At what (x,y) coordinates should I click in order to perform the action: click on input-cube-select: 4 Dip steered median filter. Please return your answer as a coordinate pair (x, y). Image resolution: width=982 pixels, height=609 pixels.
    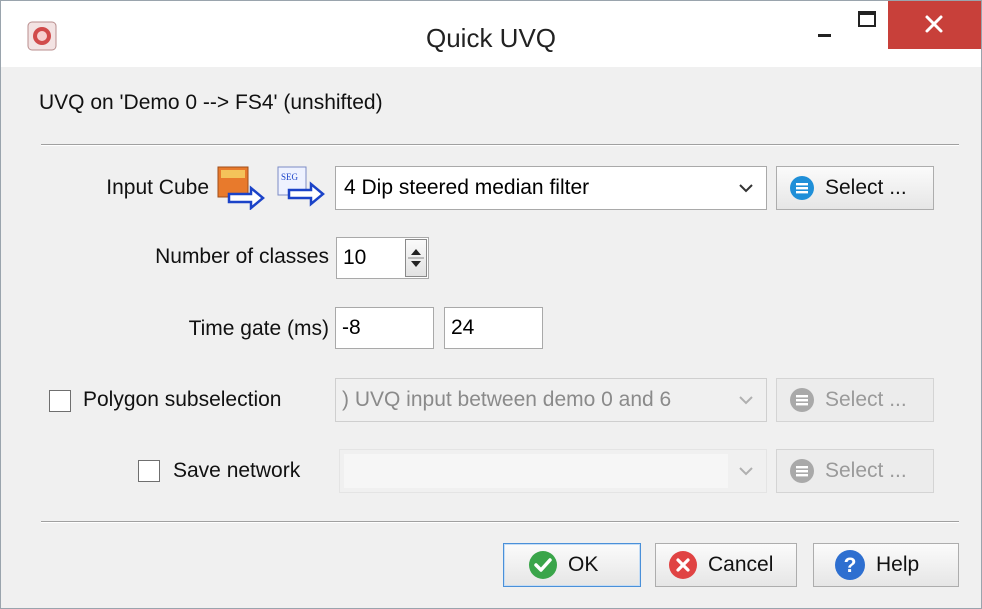
    Looking at the image, I should click on (551, 188).